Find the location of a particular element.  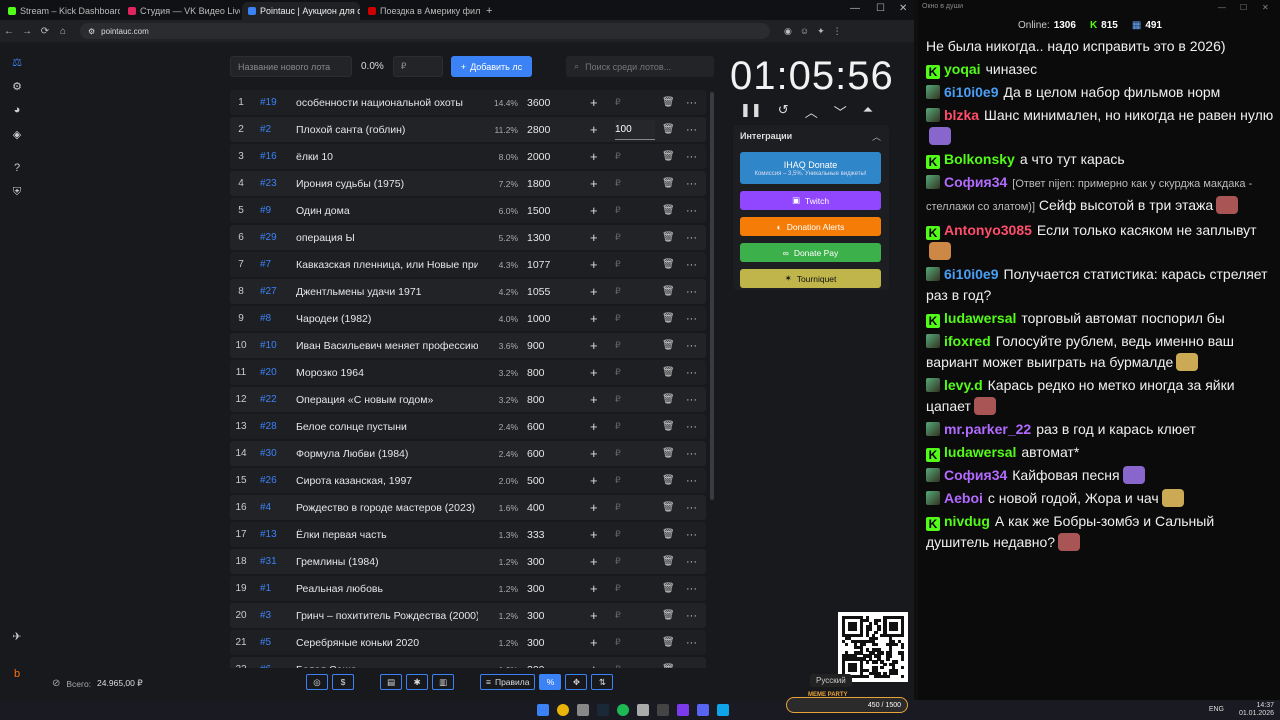

lot-list-scrollbar is located at coordinates (712, 296).